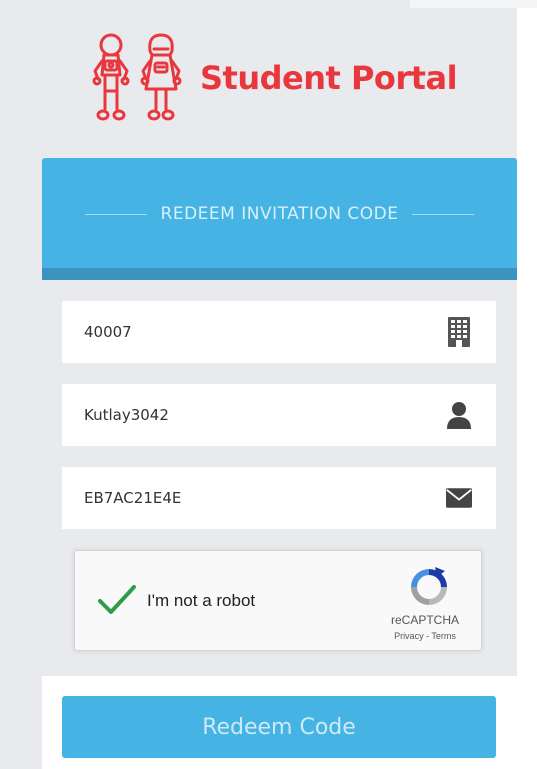 The height and width of the screenshot is (769, 537). I want to click on header-divider-right, so click(443, 214).